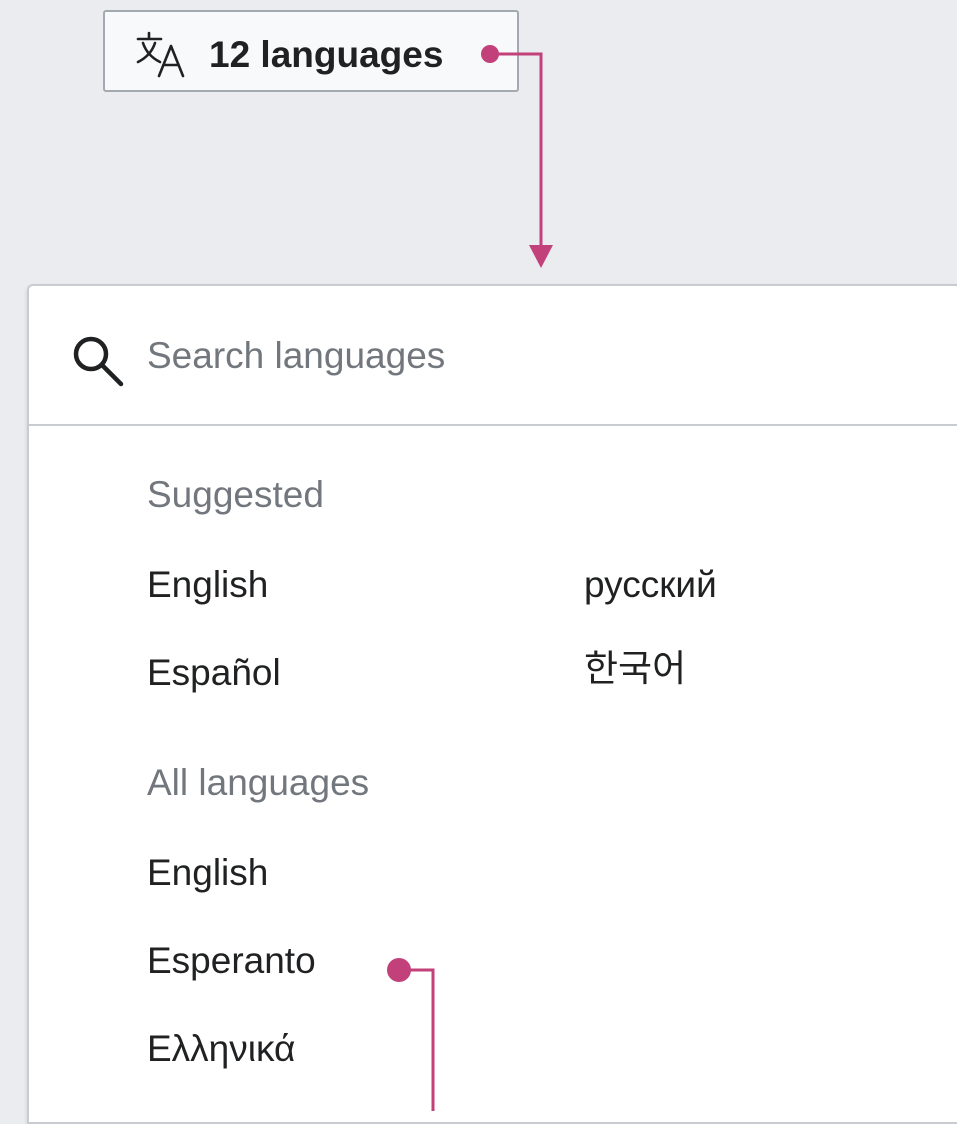  I want to click on language-button: 12 languages, so click(311, 51).